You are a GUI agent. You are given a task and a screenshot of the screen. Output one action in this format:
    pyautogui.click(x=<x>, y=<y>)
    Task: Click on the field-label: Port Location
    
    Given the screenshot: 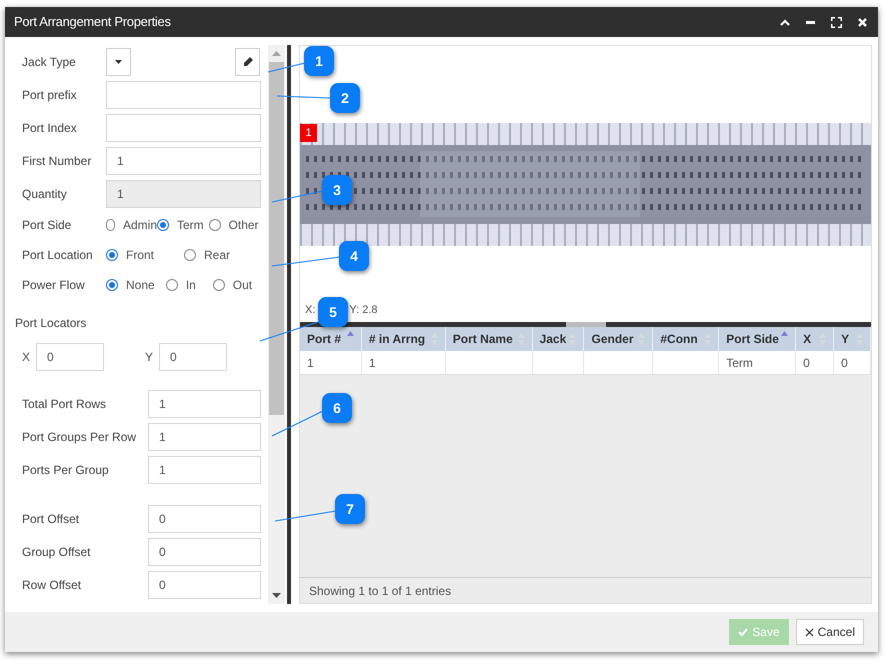 What is the action you would take?
    pyautogui.click(x=58, y=255)
    